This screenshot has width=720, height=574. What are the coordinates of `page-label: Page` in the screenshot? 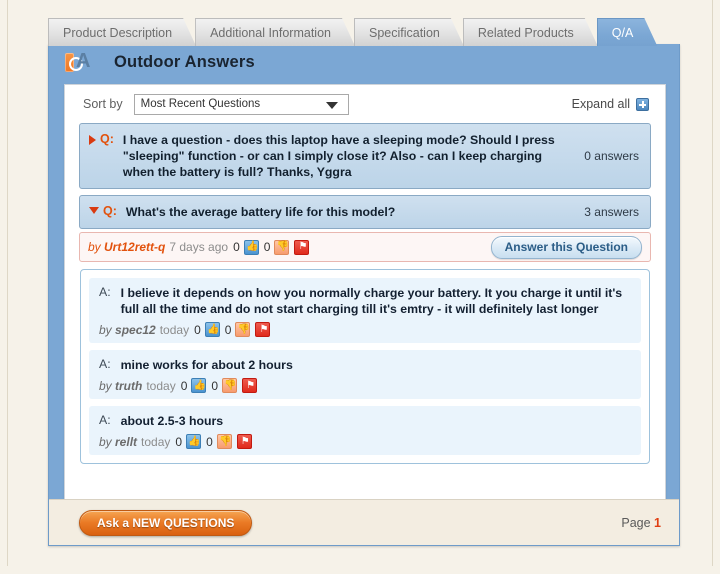 It's located at (636, 522).